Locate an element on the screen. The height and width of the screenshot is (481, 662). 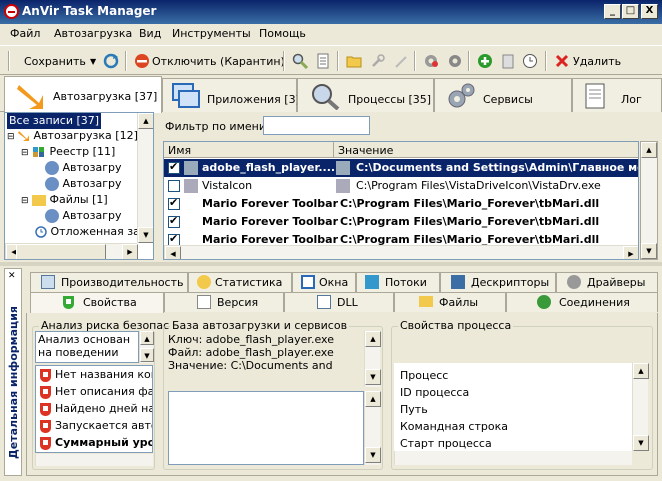
tree-item-delayed: Отложенная за is located at coordinates (87, 233).